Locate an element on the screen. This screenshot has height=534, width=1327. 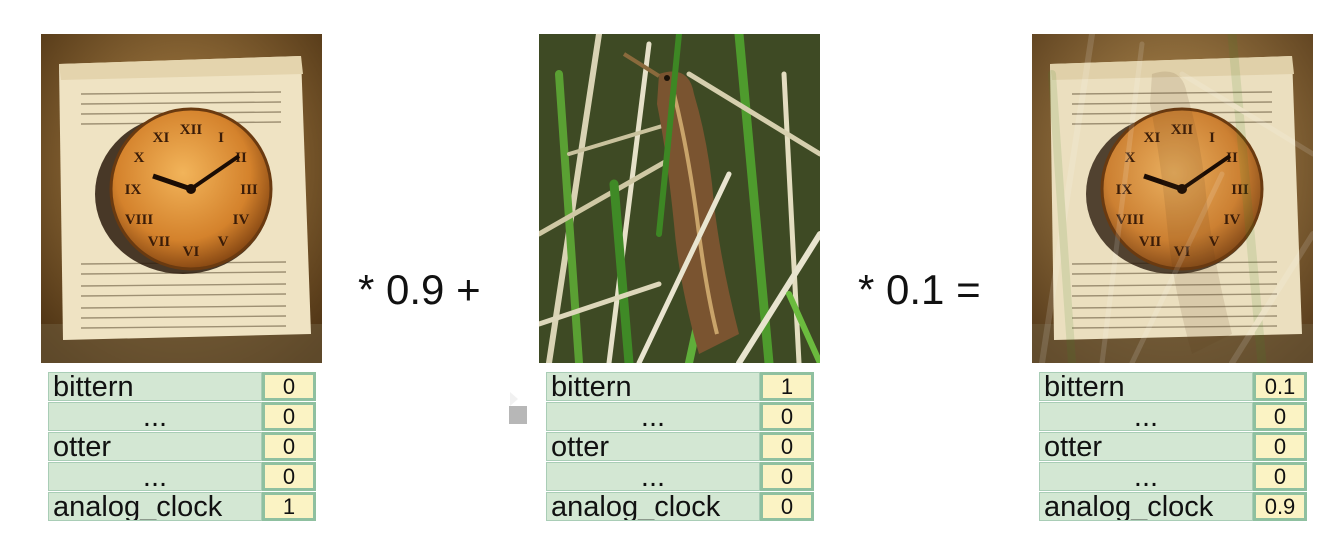
row-value: 0.9 is located at coordinates (1280, 506).